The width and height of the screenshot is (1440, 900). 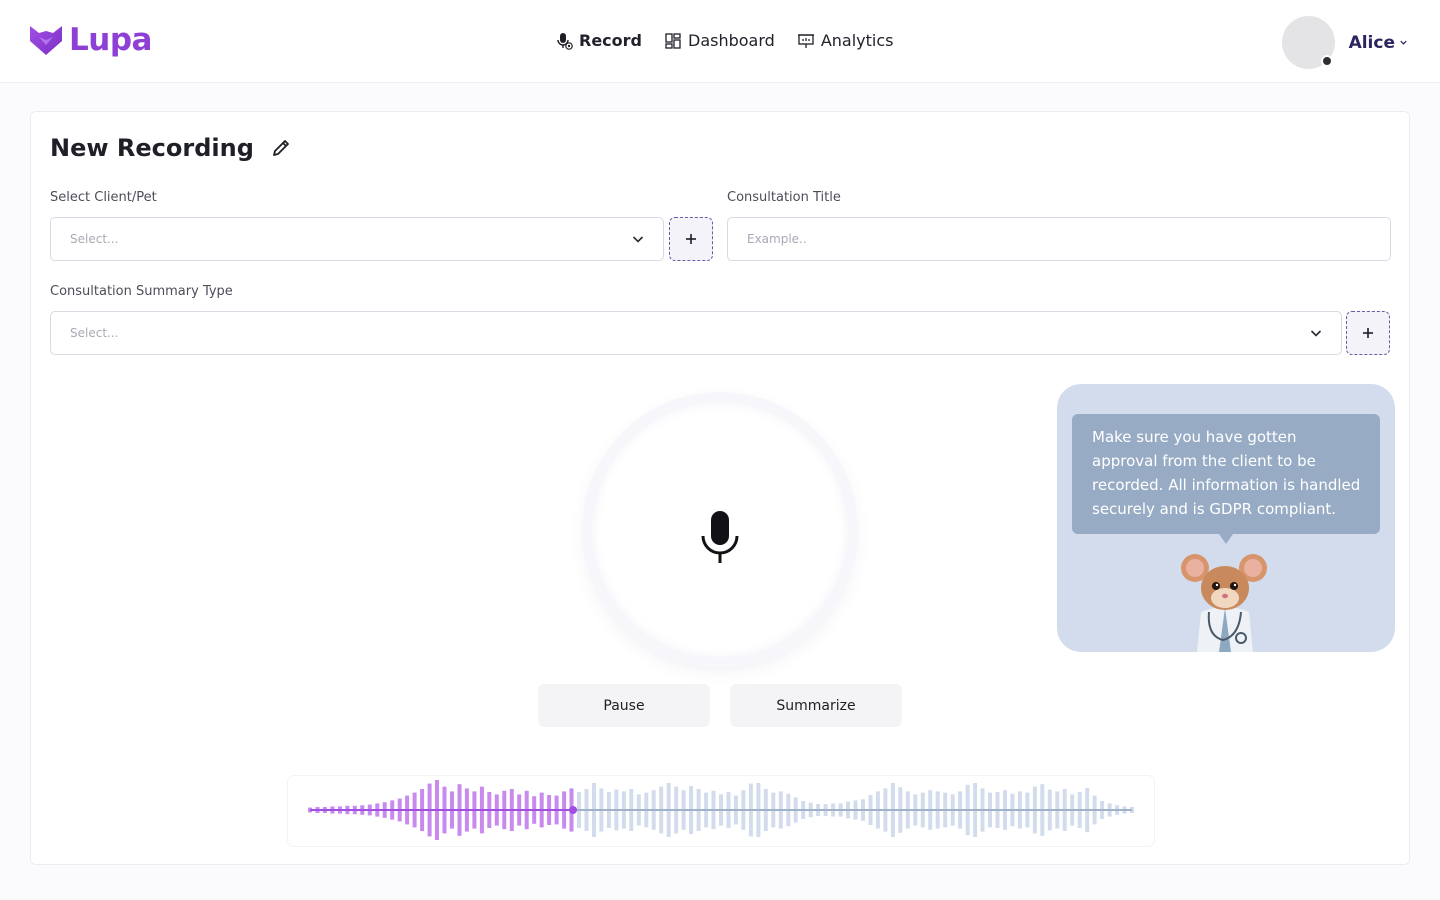 I want to click on mouse-vet-mascot-icon, so click(x=1224, y=603).